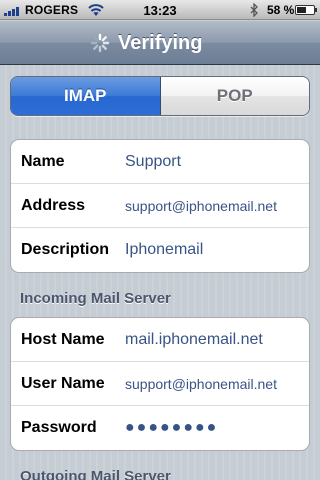 This screenshot has width=320, height=480. I want to click on battery-level-fill, so click(302, 10).